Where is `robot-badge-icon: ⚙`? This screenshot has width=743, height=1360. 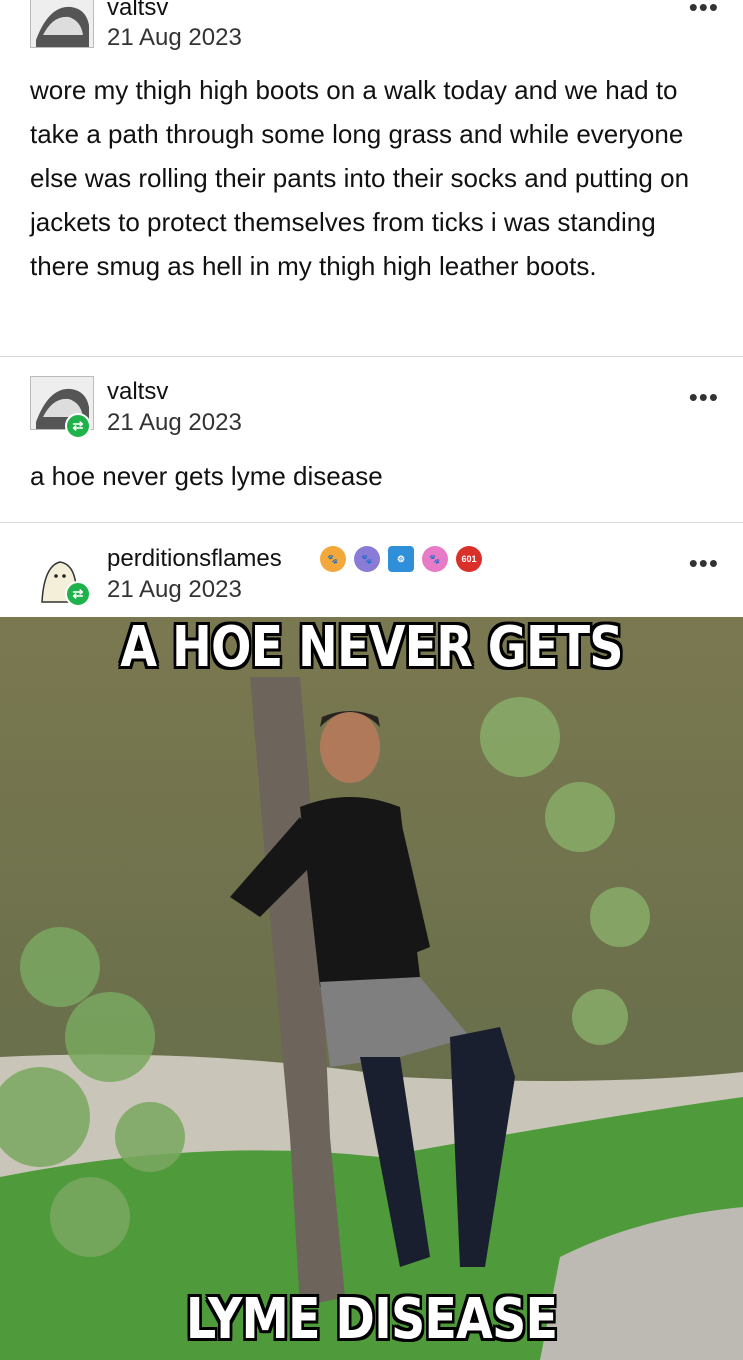
robot-badge-icon: ⚙ is located at coordinates (401, 559).